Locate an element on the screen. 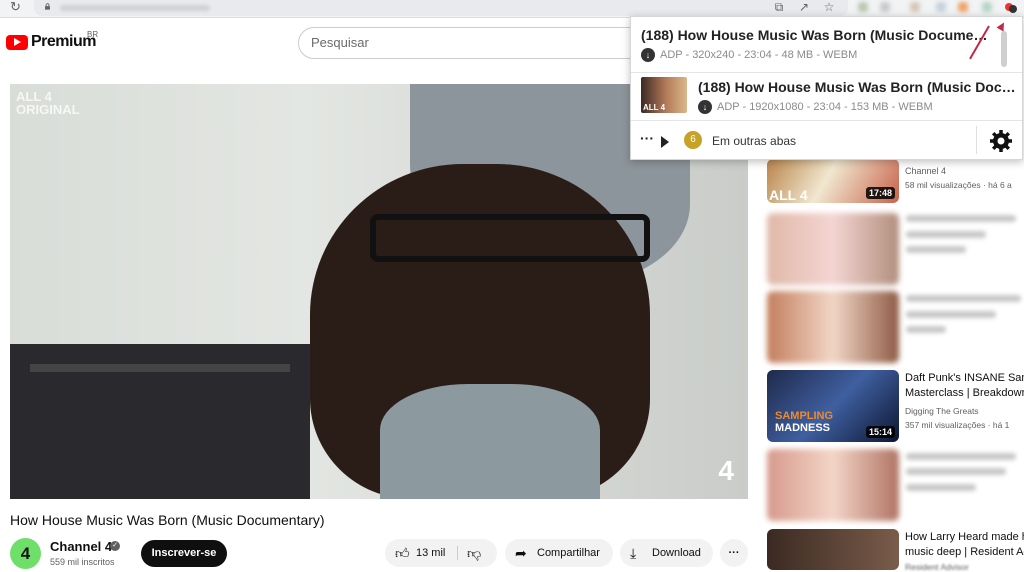 Image resolution: width=1024 pixels, height=572 pixels. thumbs-down-icon: 👎︎ is located at coordinates (474, 553).